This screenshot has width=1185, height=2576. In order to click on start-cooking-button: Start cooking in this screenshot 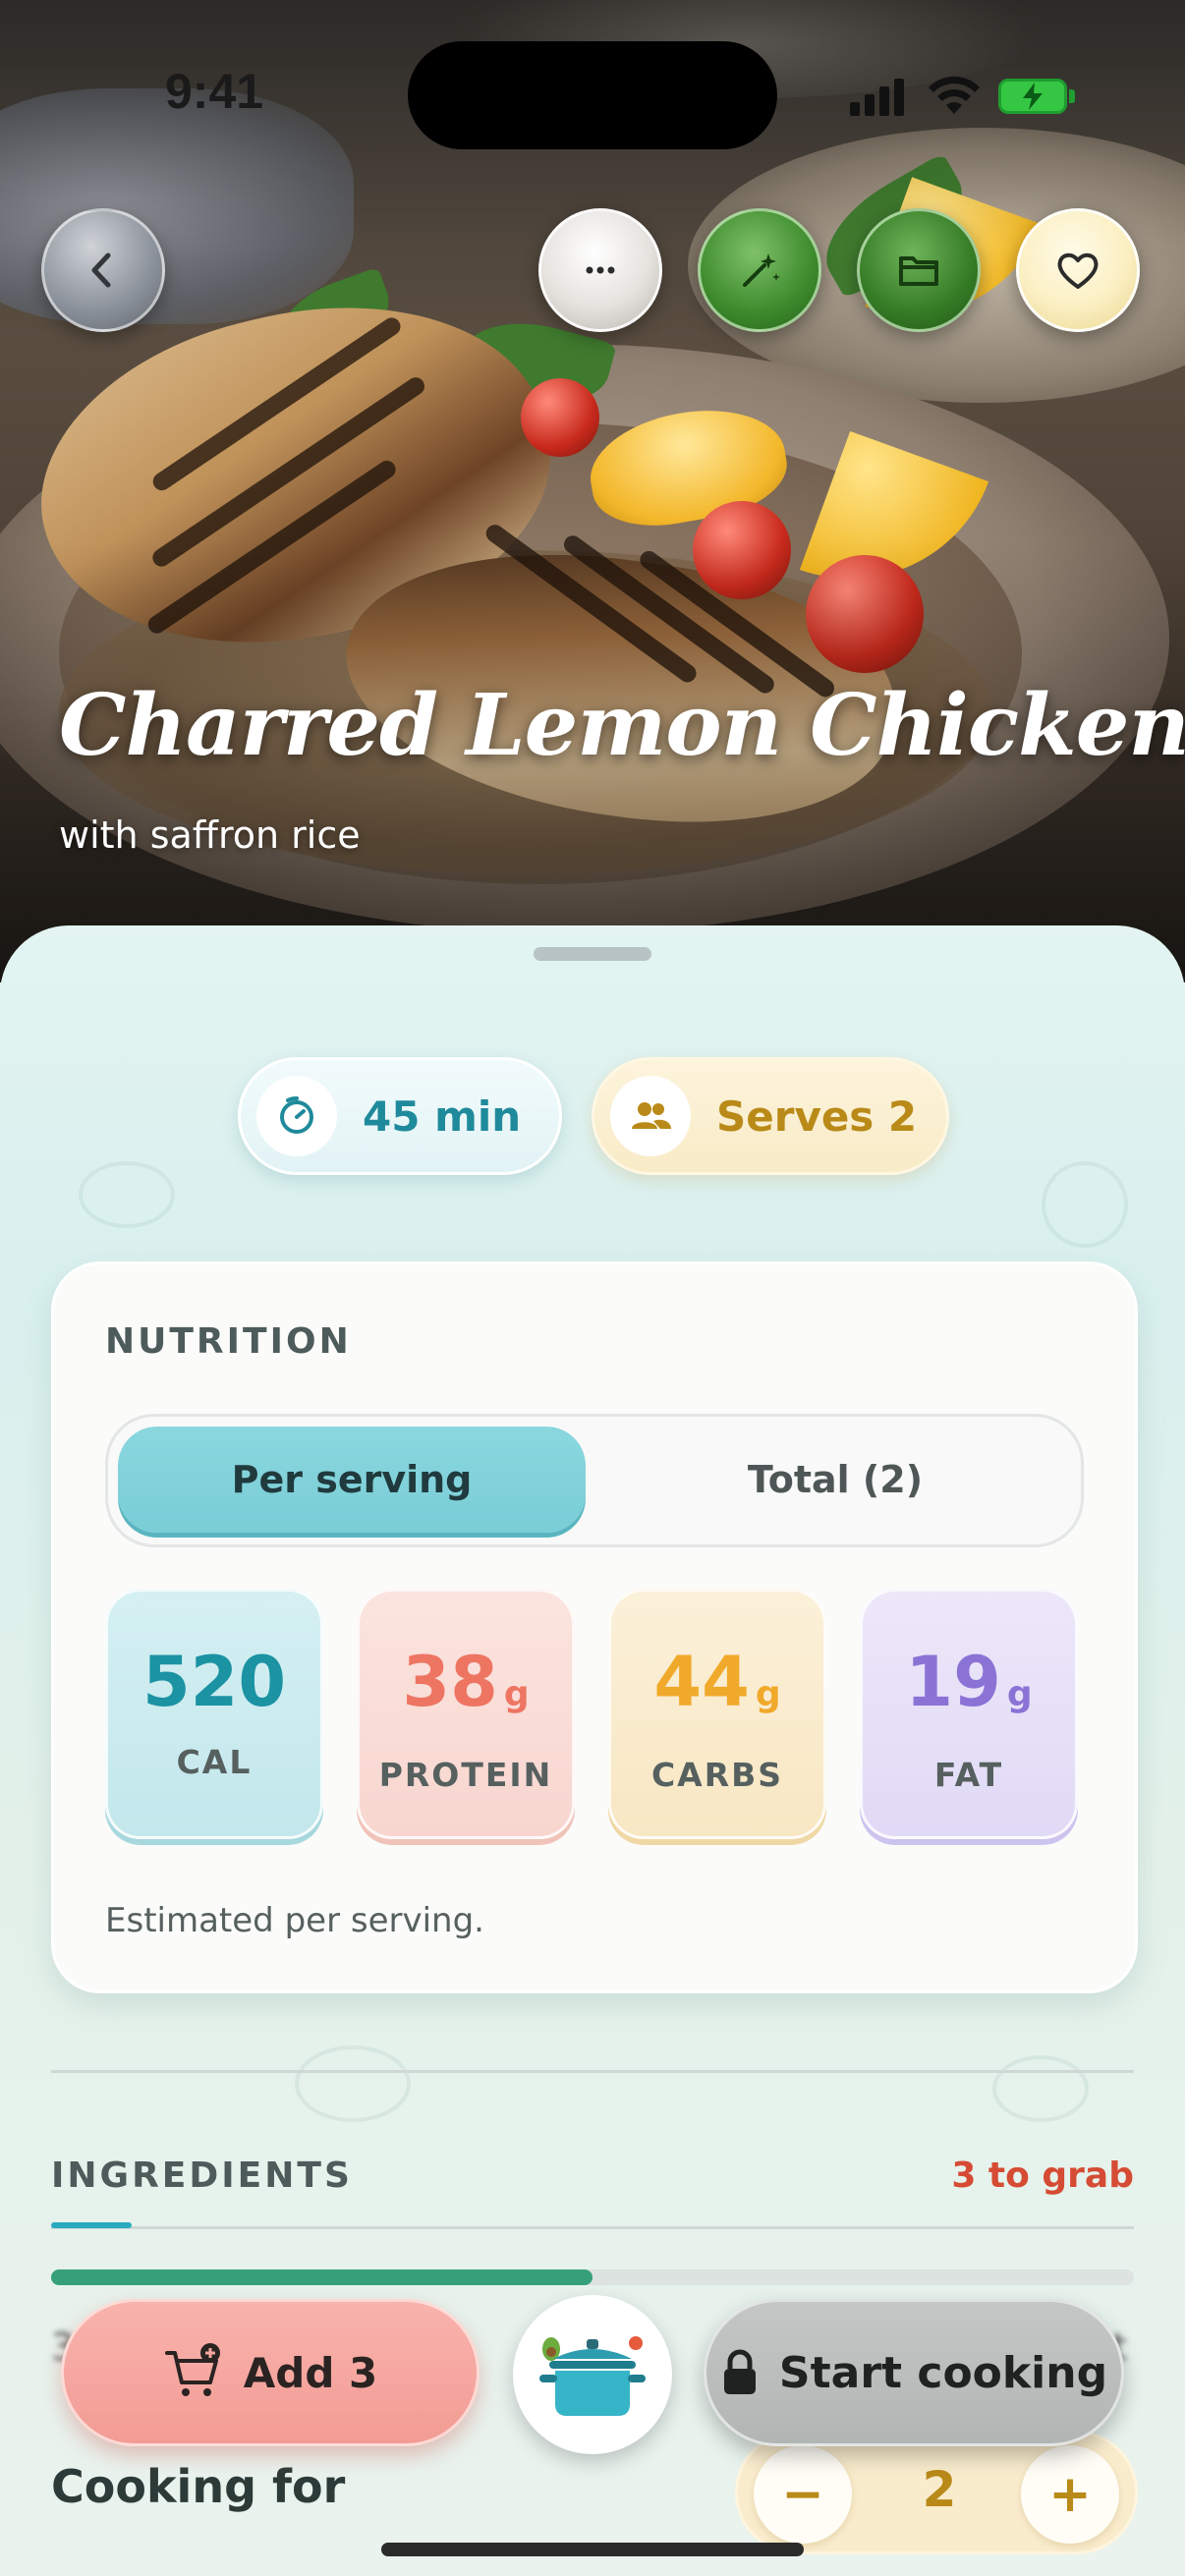, I will do `click(914, 2372)`.